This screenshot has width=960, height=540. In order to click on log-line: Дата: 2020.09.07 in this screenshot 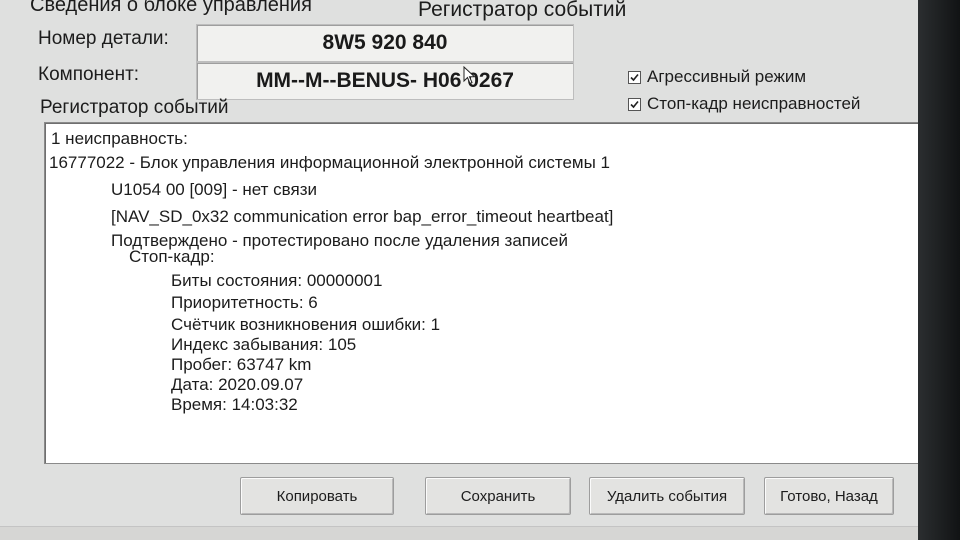, I will do `click(237, 384)`.